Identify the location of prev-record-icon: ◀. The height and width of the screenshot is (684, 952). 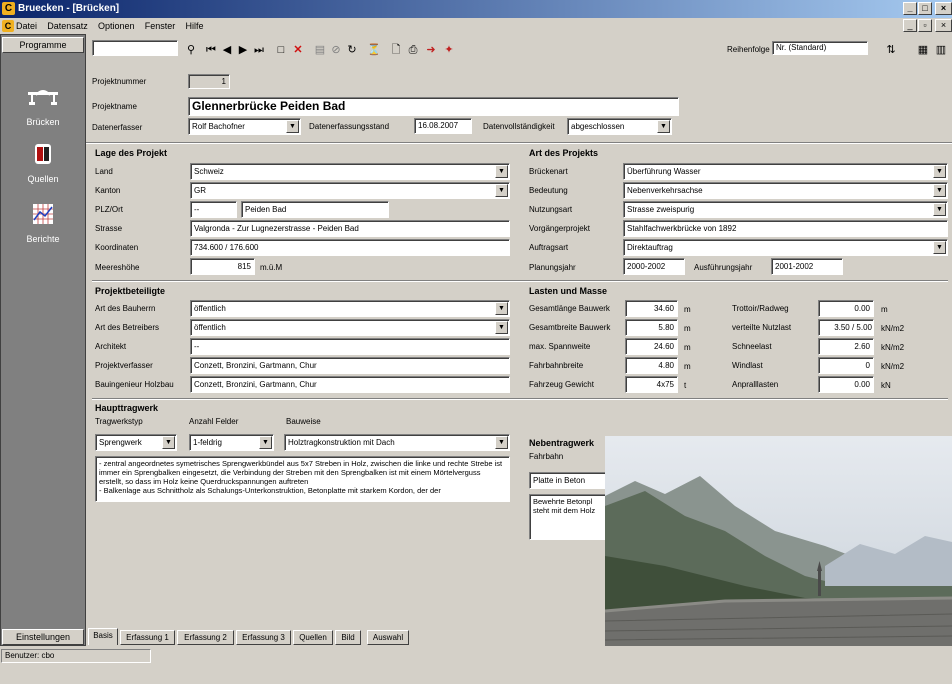
(227, 50).